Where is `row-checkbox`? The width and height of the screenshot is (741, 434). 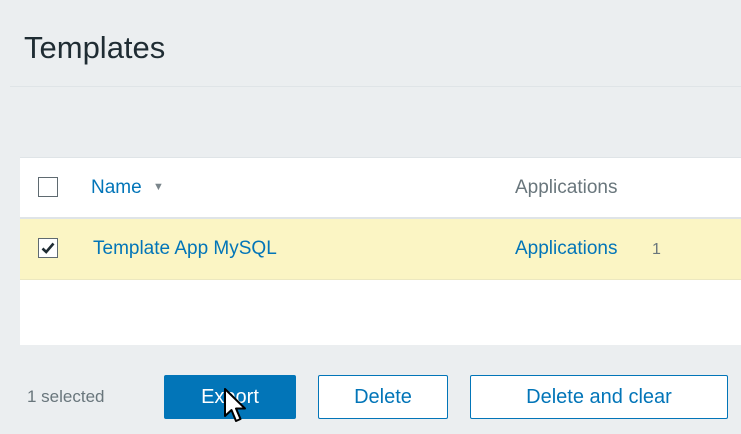 row-checkbox is located at coordinates (48, 248).